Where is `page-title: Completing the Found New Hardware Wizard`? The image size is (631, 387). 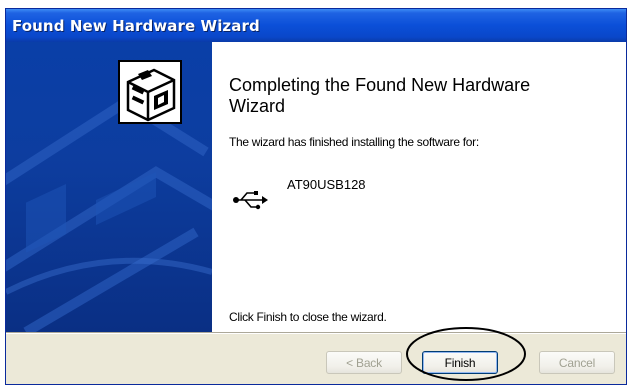 page-title: Completing the Found New Hardware Wizard is located at coordinates (380, 95).